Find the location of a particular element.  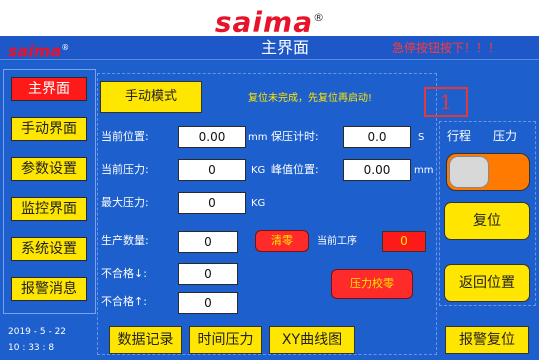

current-pressure-unit: KG is located at coordinates (258, 170).